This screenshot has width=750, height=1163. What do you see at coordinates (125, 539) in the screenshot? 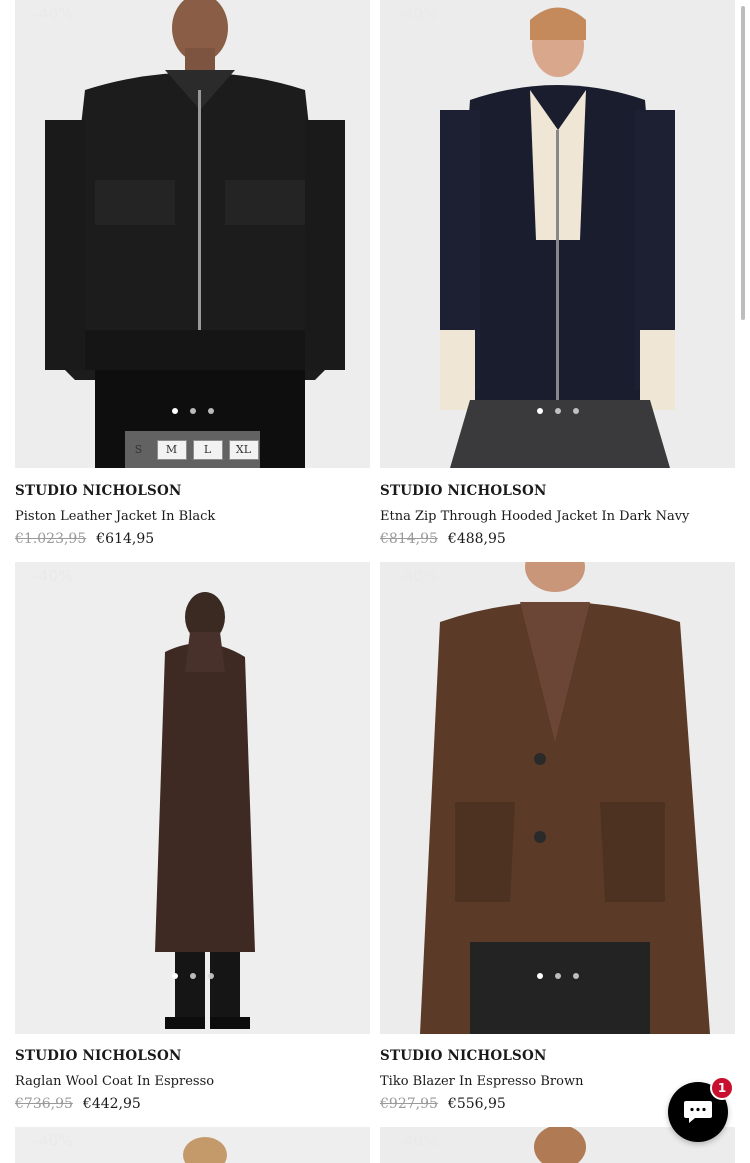
I see `sale-price: €614,95` at bounding box center [125, 539].